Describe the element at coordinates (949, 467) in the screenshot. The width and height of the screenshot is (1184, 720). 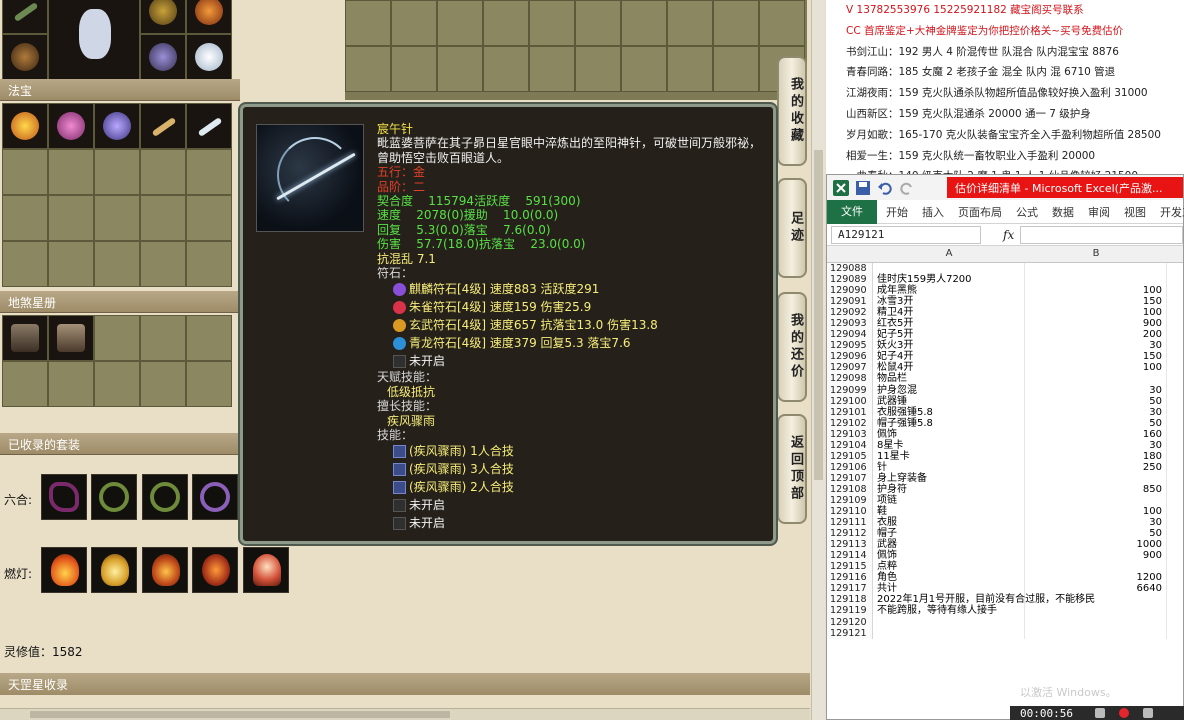
I see `cell-a: 针` at that location.